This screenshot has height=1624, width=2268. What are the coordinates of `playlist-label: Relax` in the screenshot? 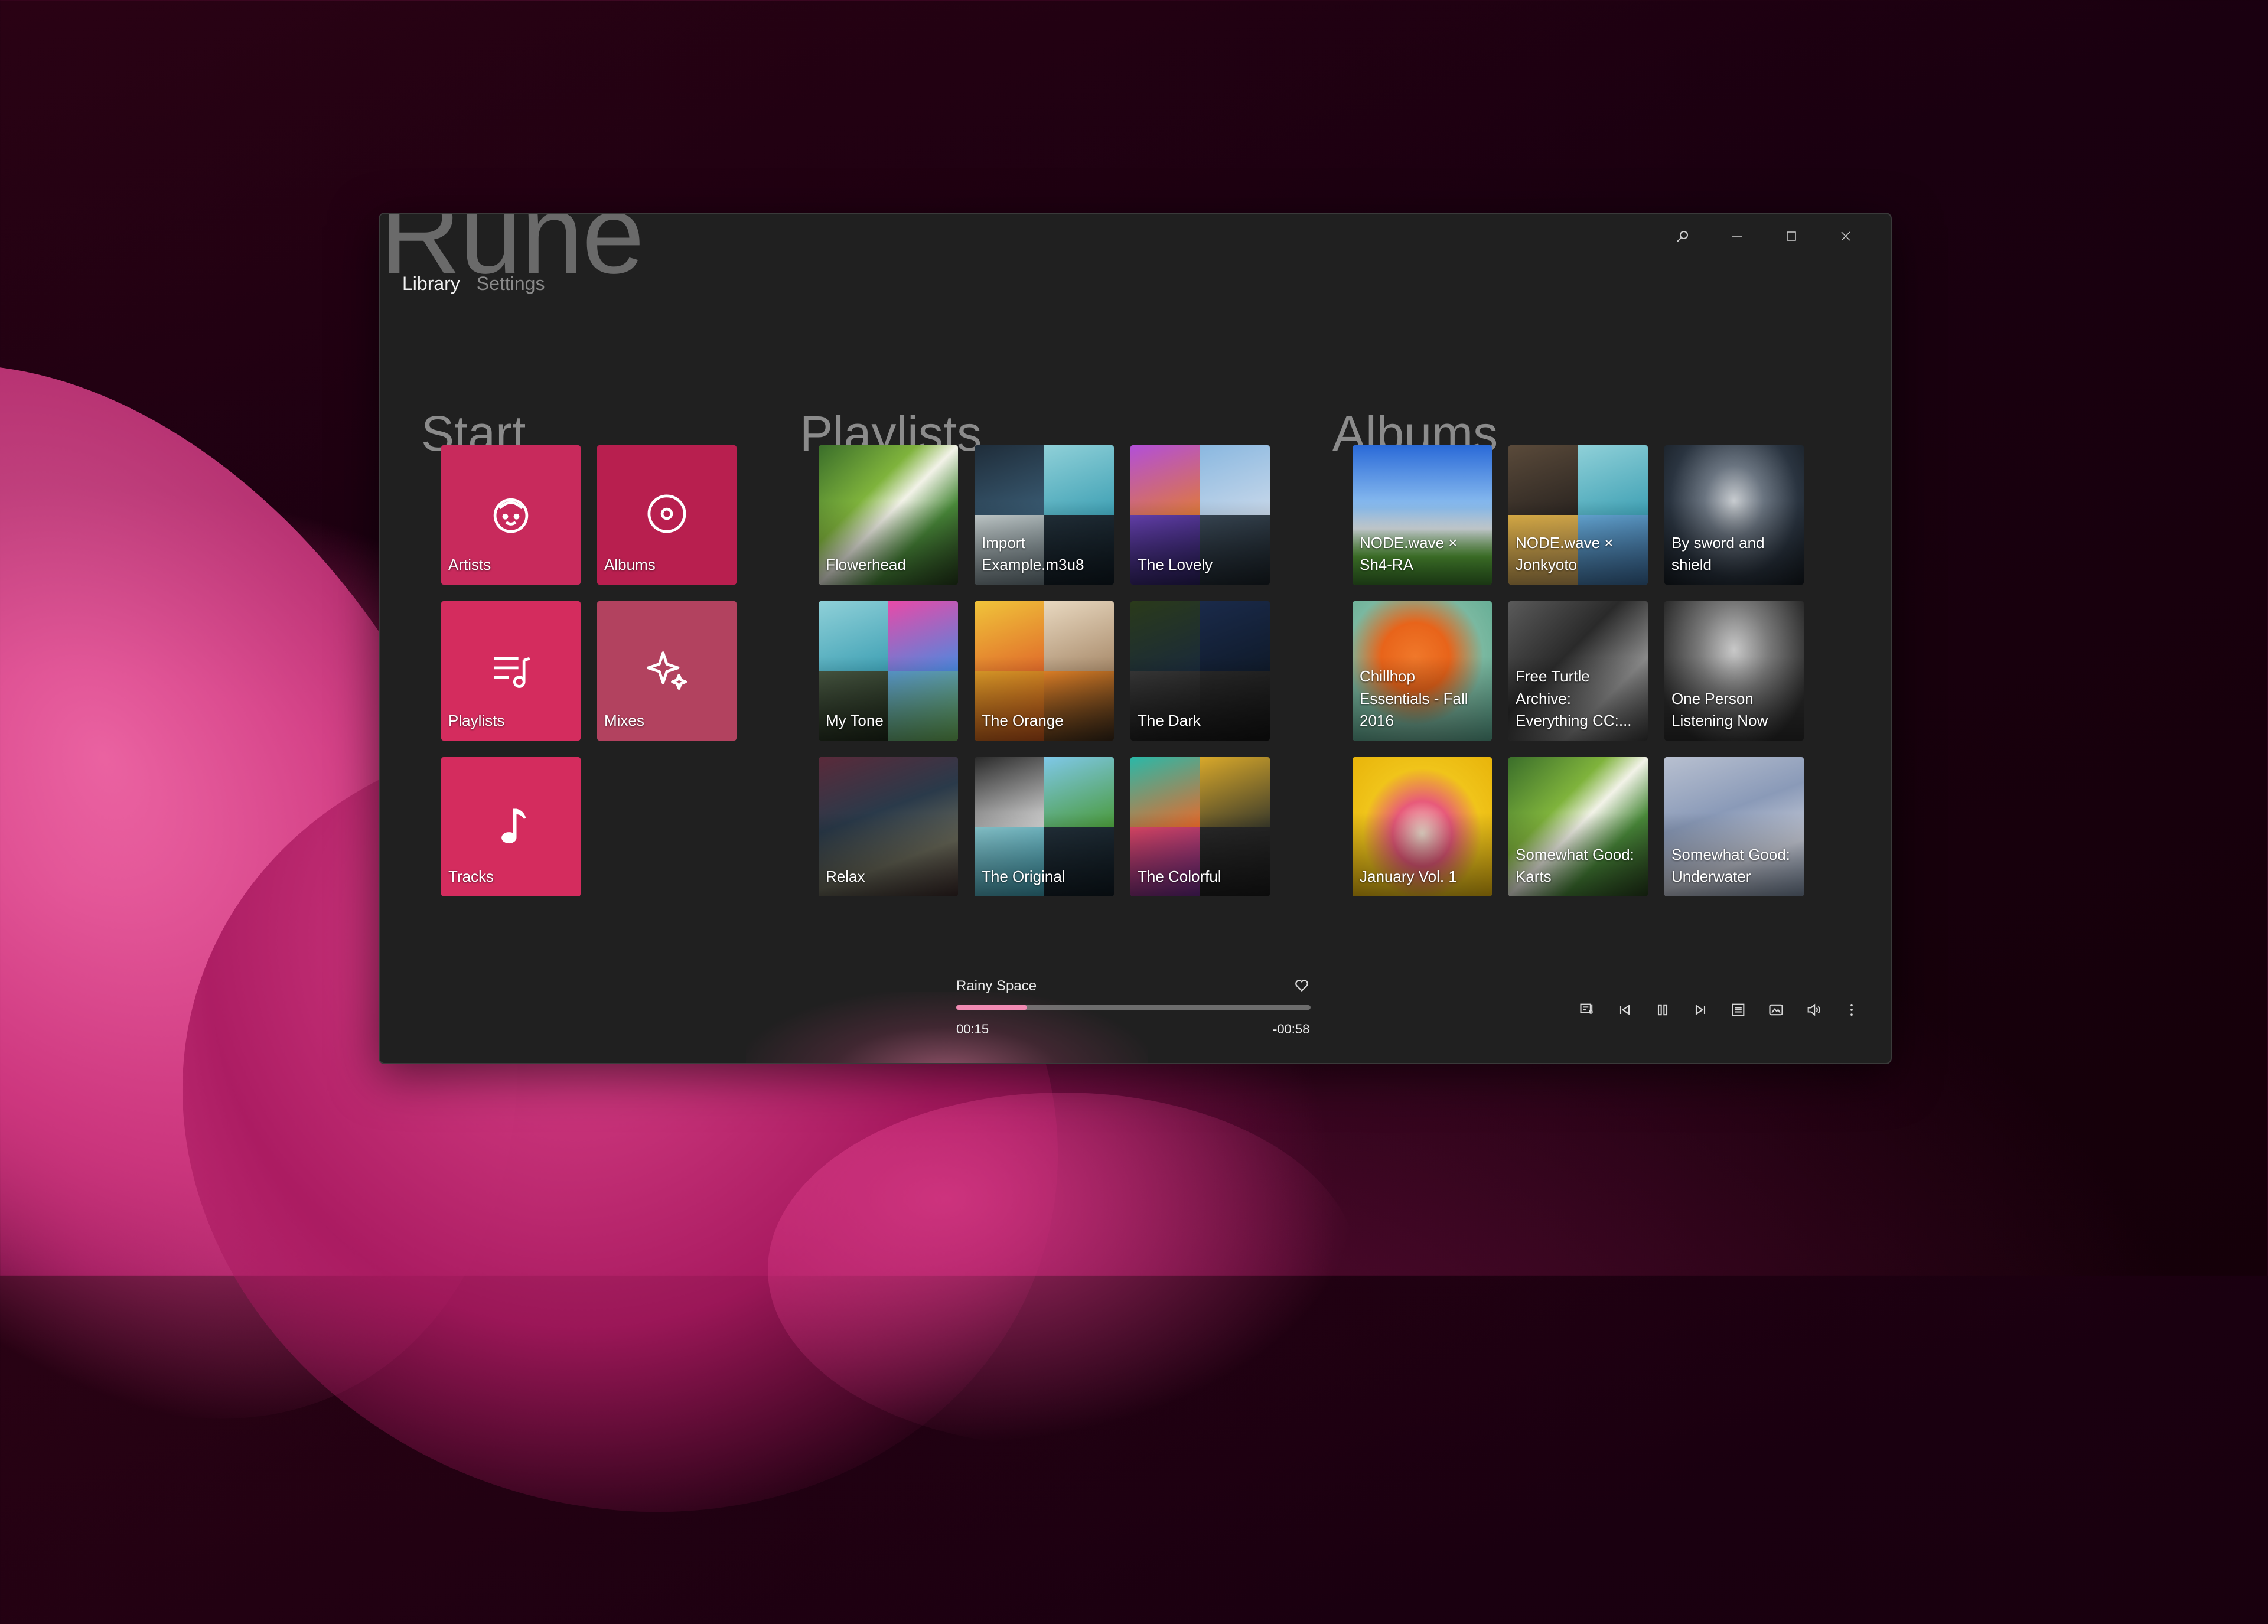 It's located at (845, 877).